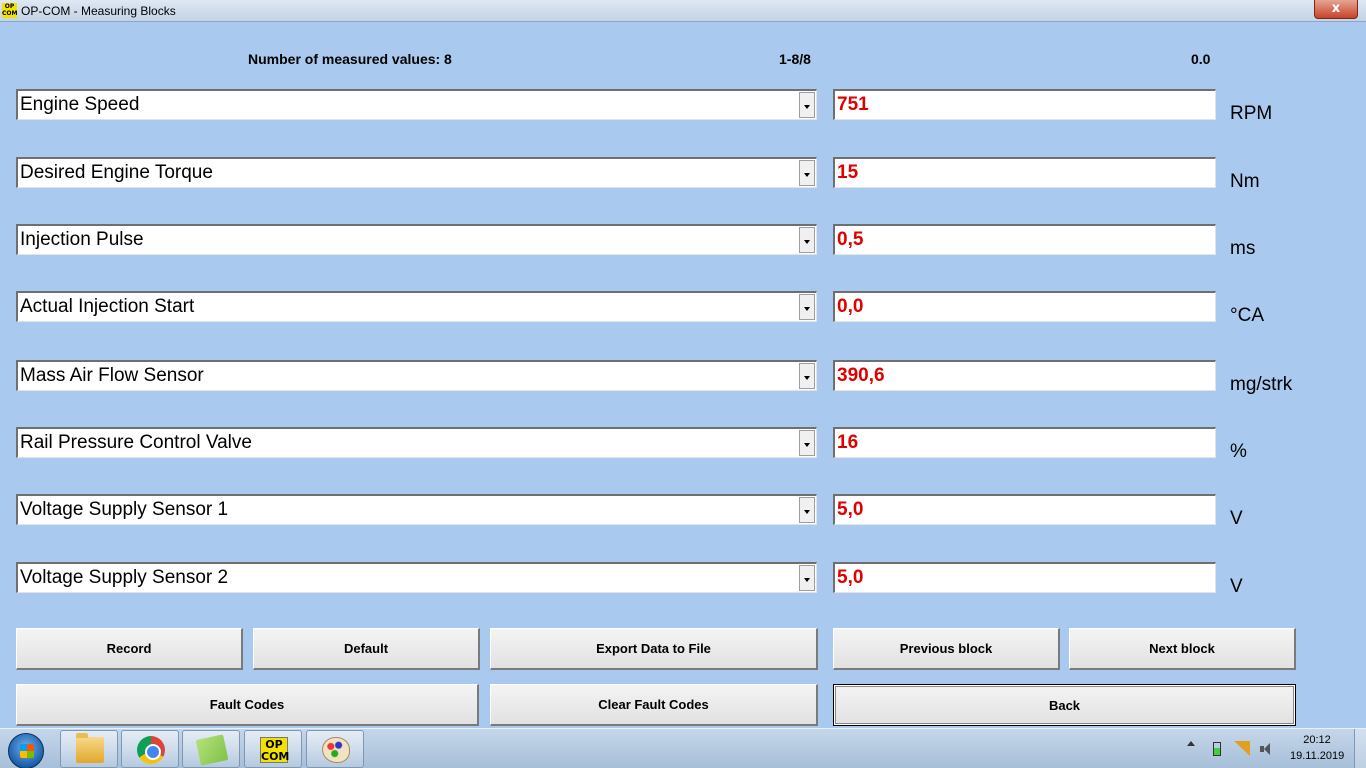 This screenshot has height=768, width=1366. Describe the element at coordinates (124, 577) in the screenshot. I see `parameter-label: Voltage Supply Sensor 2` at that location.